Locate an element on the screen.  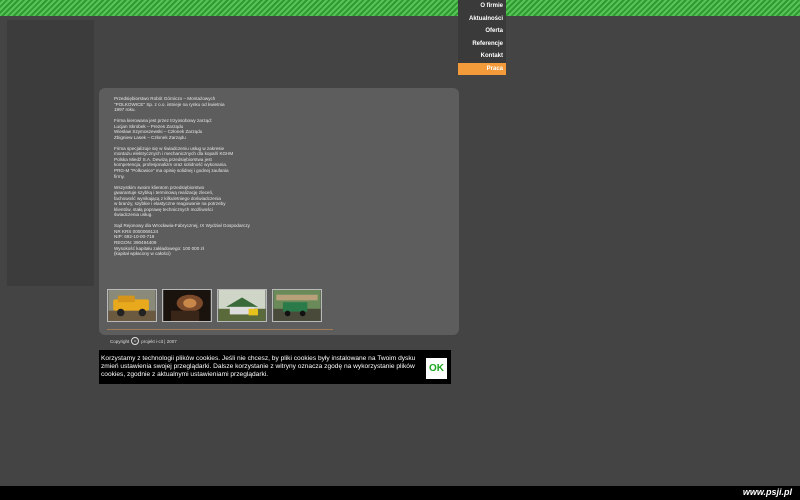
copyright-line: Copyright c projekt i-cit | 2007 is located at coordinates (143, 341).